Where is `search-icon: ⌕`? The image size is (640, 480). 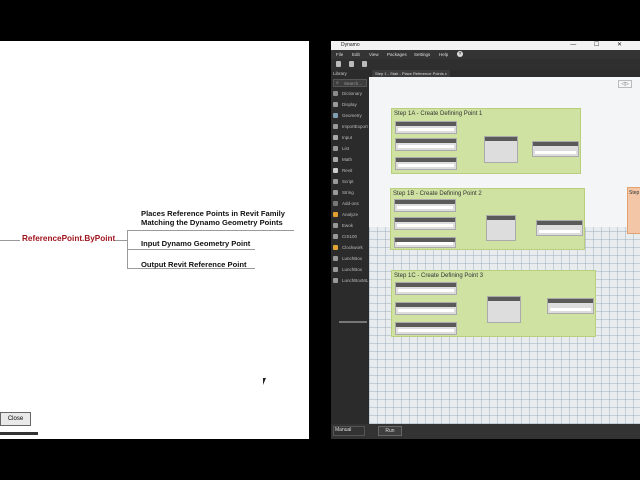 search-icon: ⌕ is located at coordinates (337, 83).